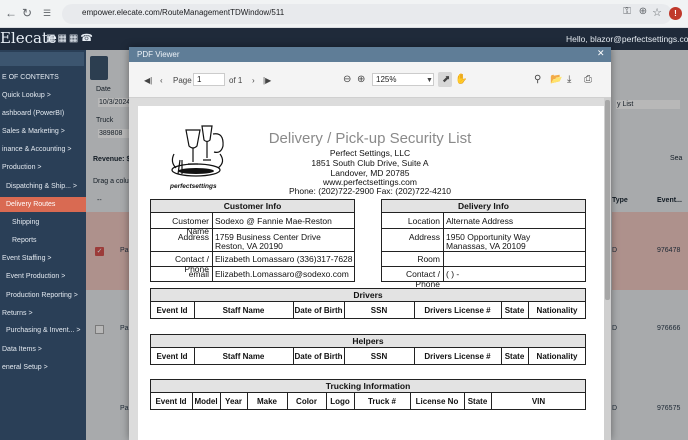 This screenshot has height=440, width=688. I want to click on chevron-down-icon: ▼, so click(429, 80).